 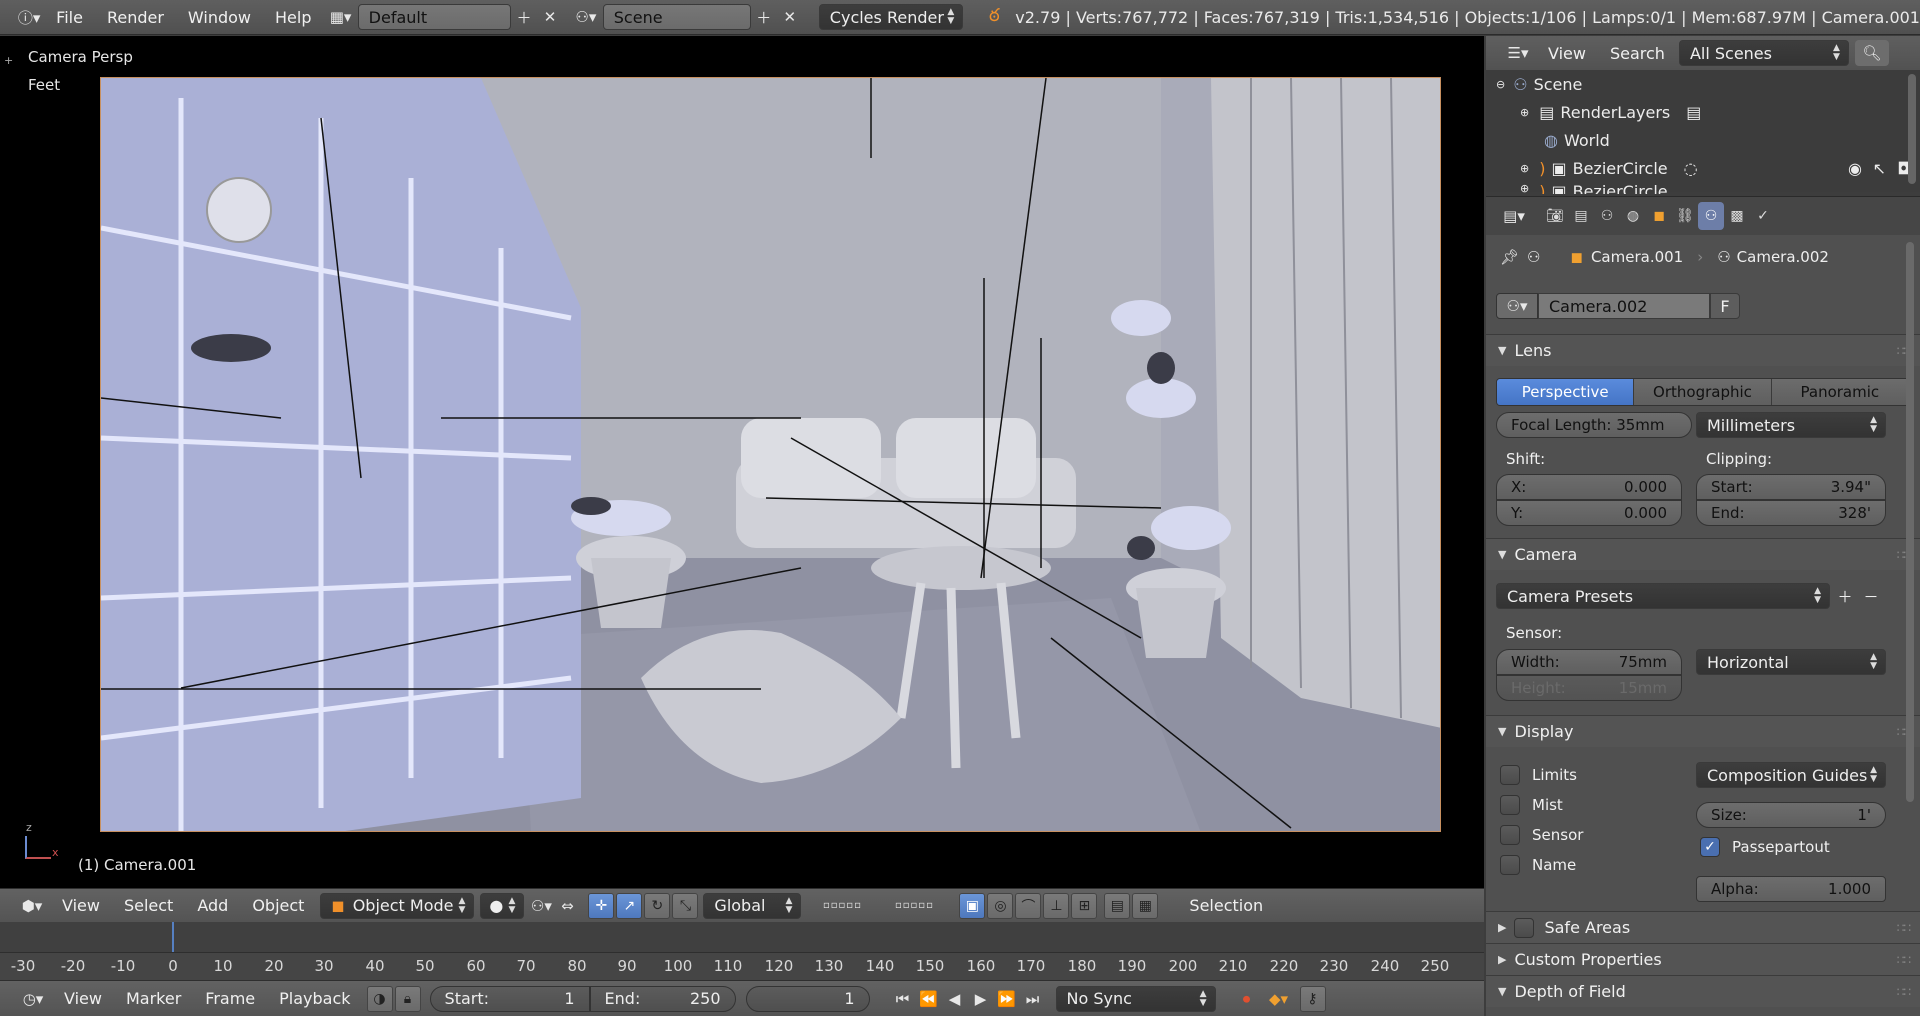 What do you see at coordinates (1703, 554) in the screenshot?
I see `camera-panel-header: ▼ Camera ∷∷` at bounding box center [1703, 554].